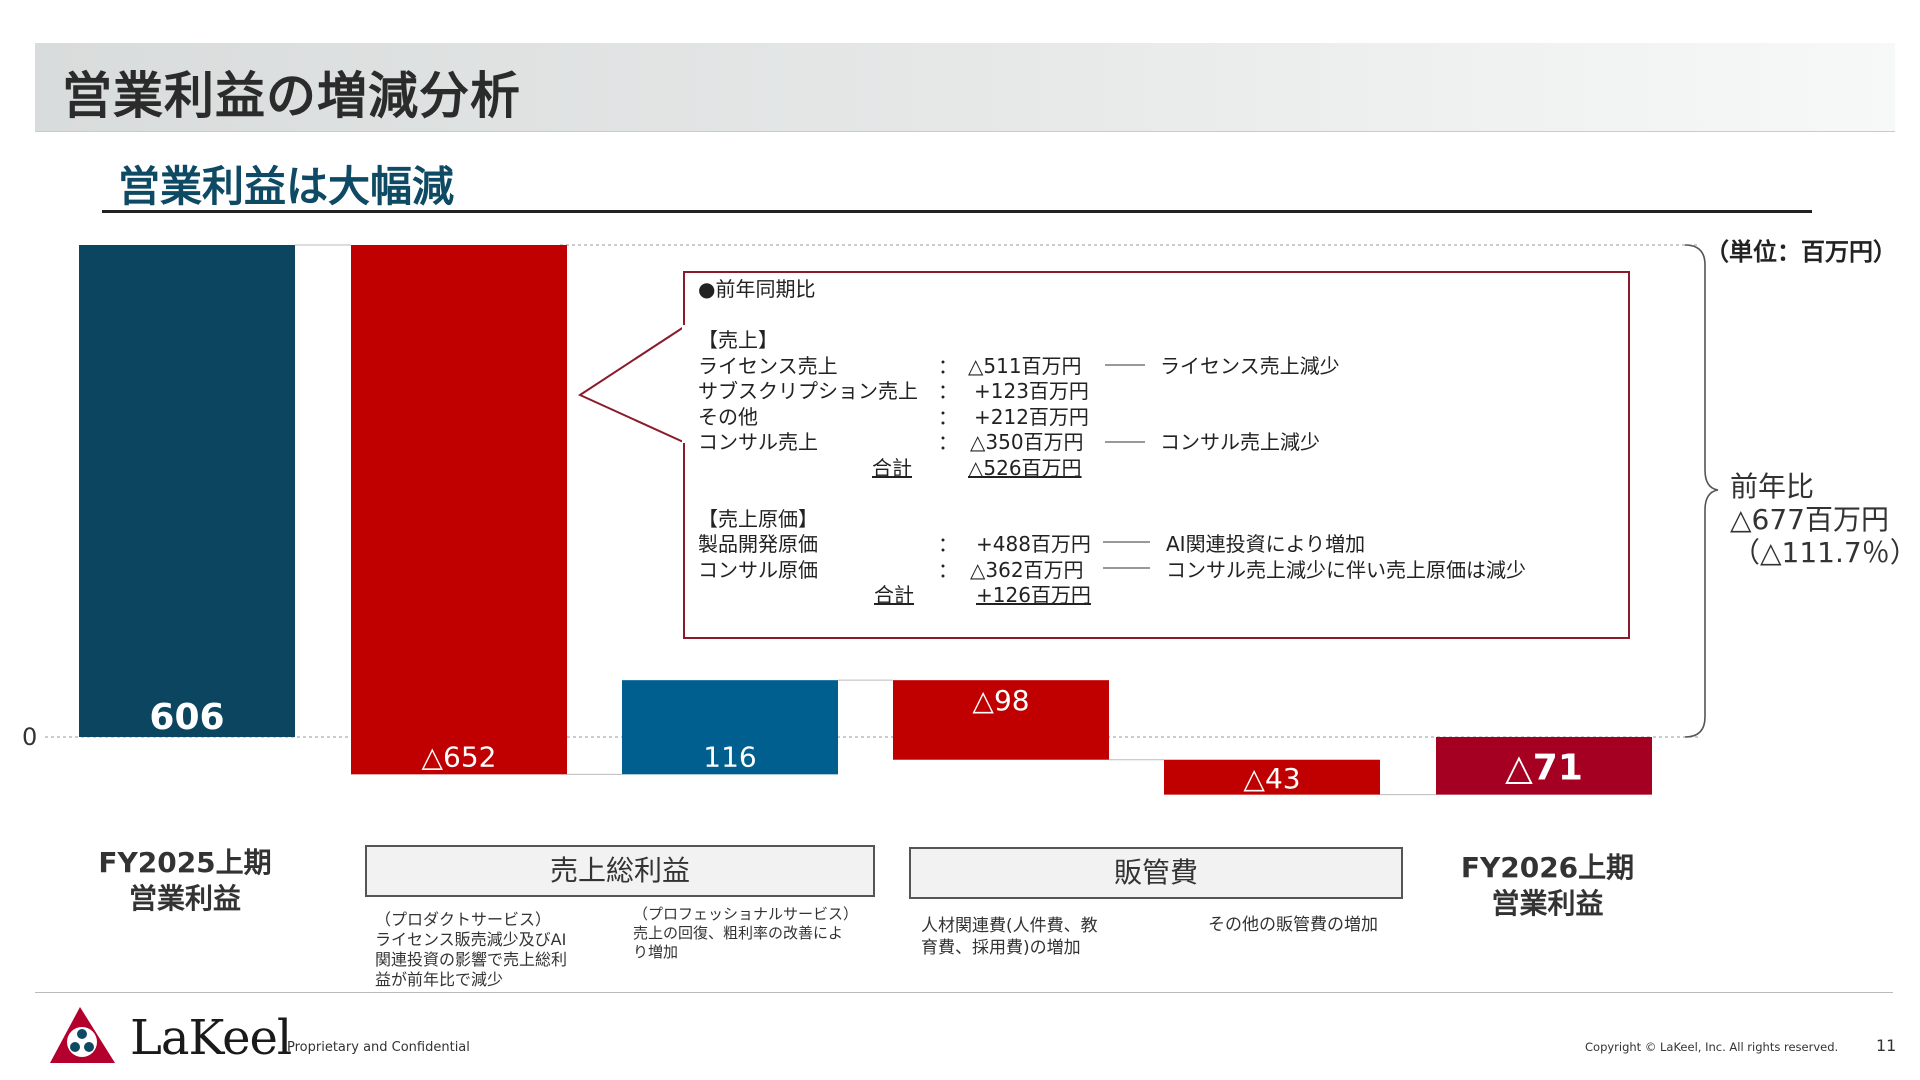  Describe the element at coordinates (758, 544) in the screenshot. I see `cost-item: 製品開発原価` at that location.